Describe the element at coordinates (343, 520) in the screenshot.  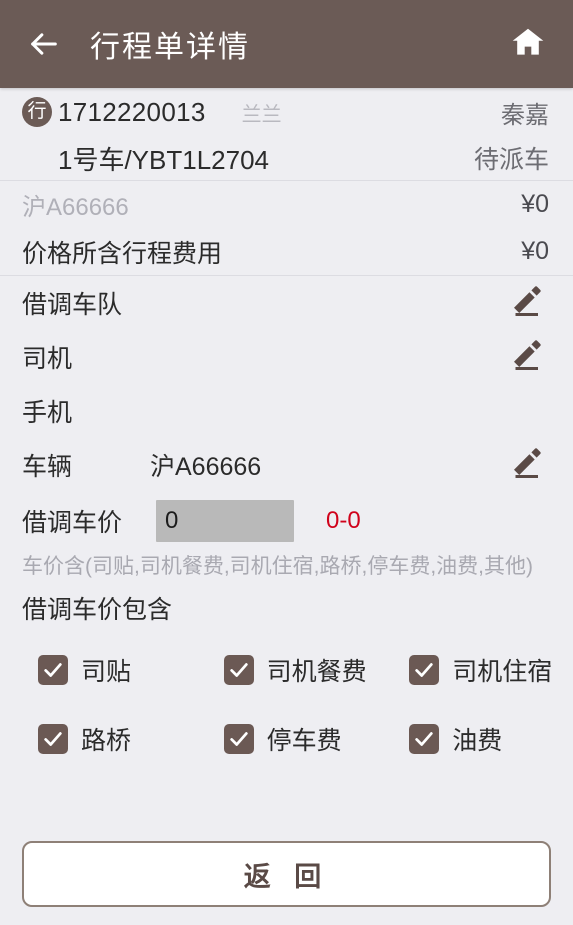
I see `transfer-price-range: 0-0` at that location.